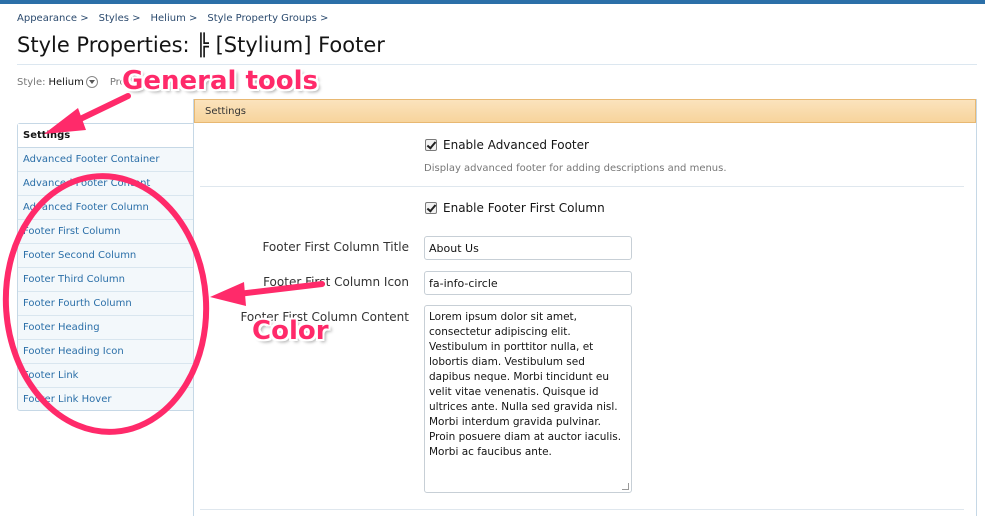 The height and width of the screenshot is (516, 985). Describe the element at coordinates (106, 304) in the screenshot. I see `color-ellipse` at that location.